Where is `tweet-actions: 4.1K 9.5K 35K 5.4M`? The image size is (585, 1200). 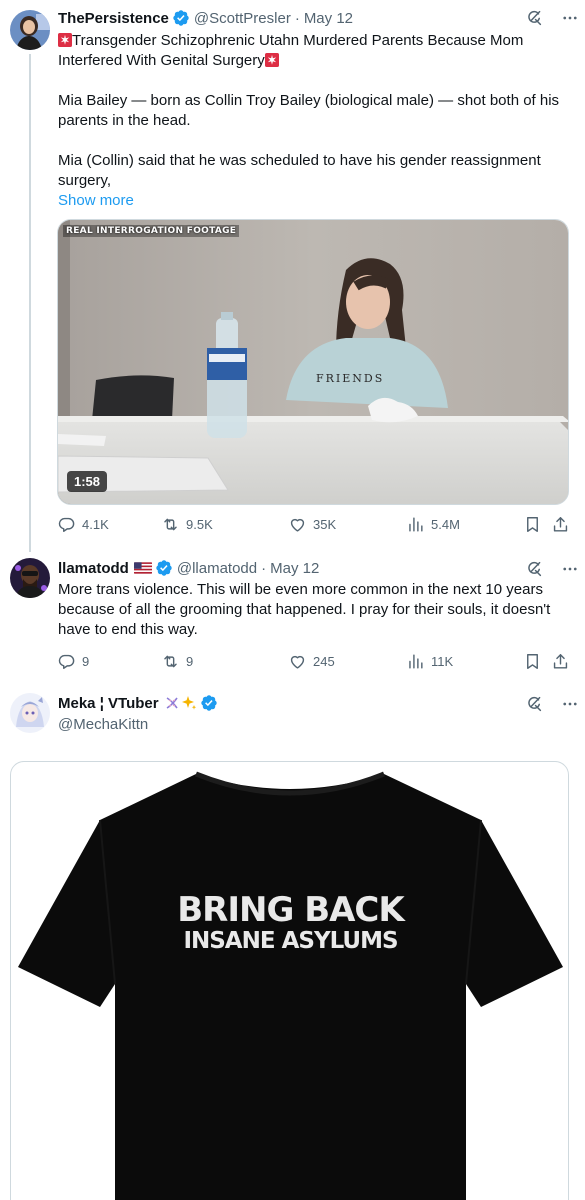 tweet-actions: 4.1K 9.5K 35K 5.4M is located at coordinates (313, 525).